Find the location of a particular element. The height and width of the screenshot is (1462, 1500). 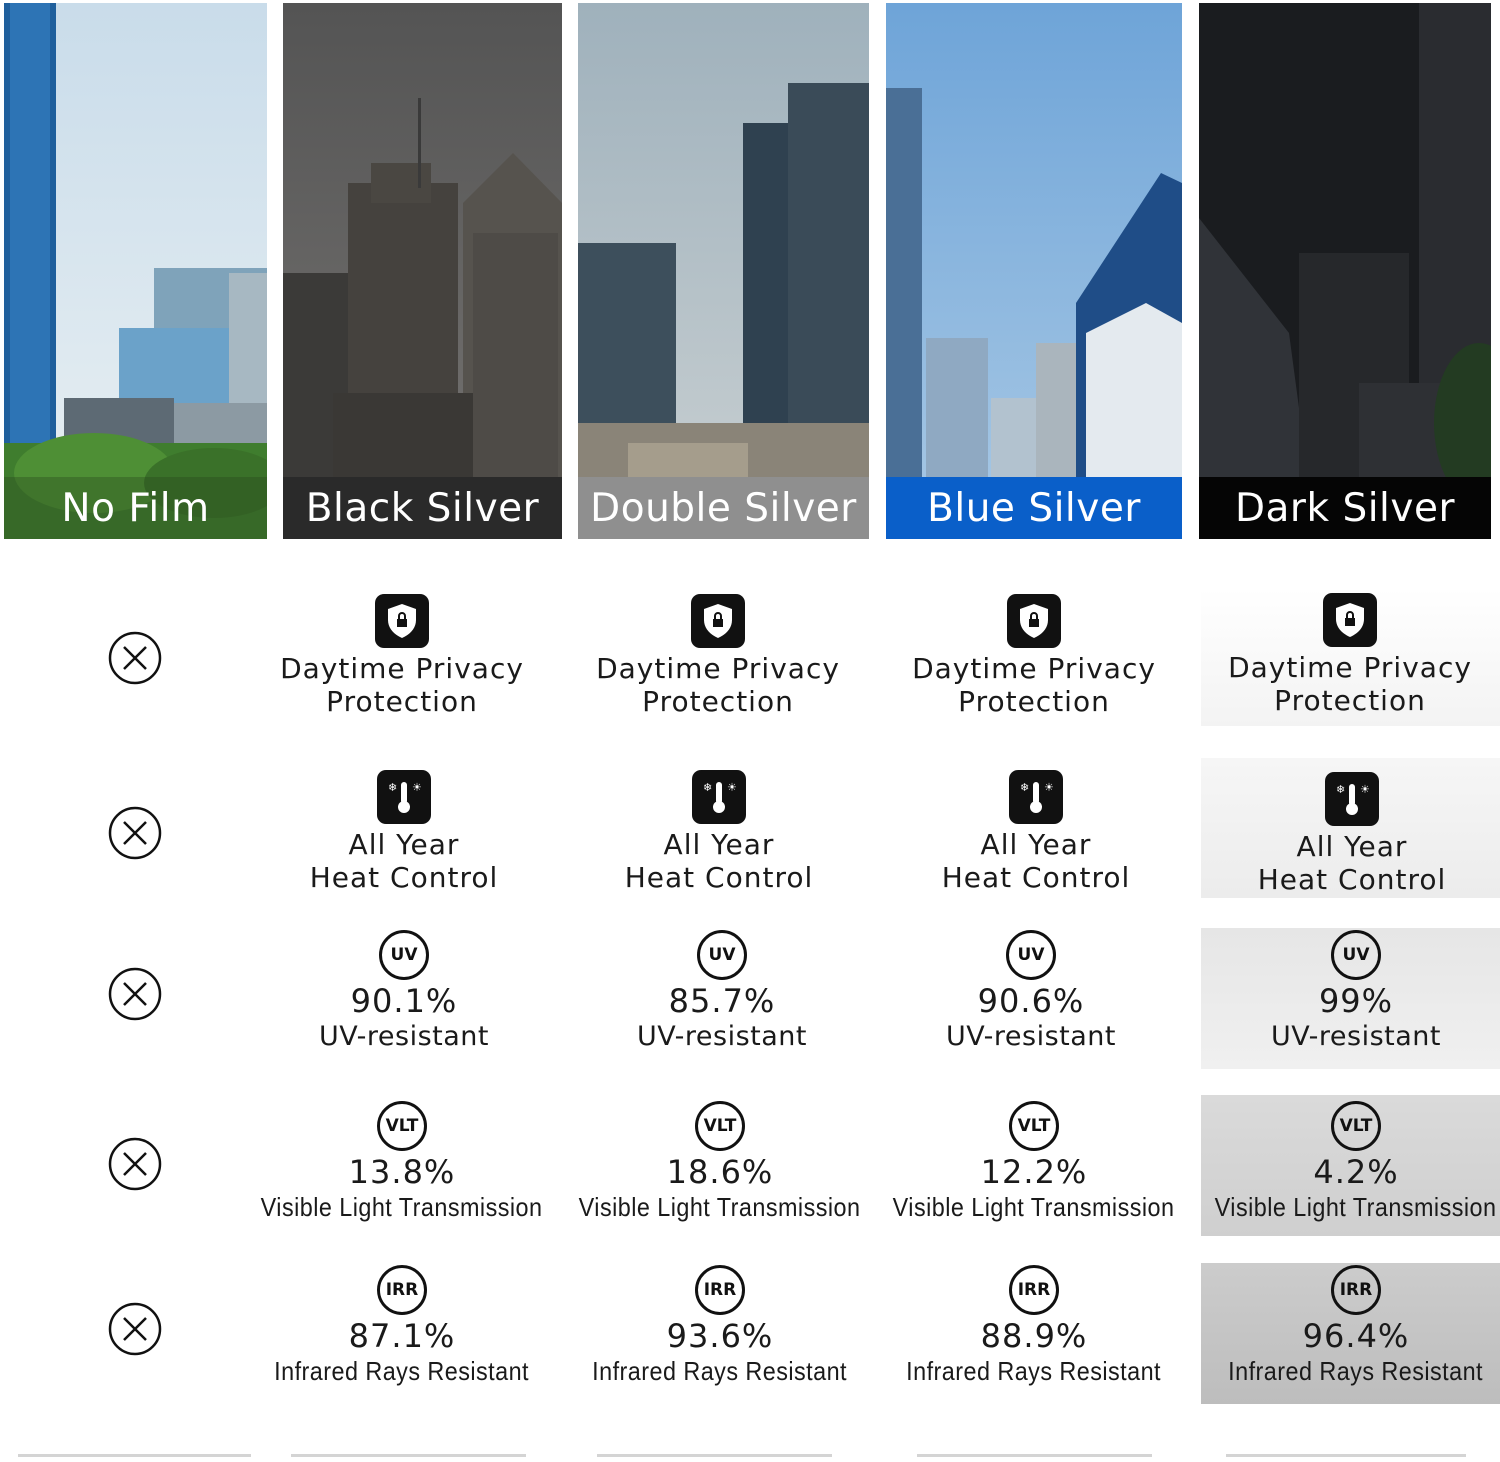

vlt-value: 12.2% is located at coordinates (1034, 1172).